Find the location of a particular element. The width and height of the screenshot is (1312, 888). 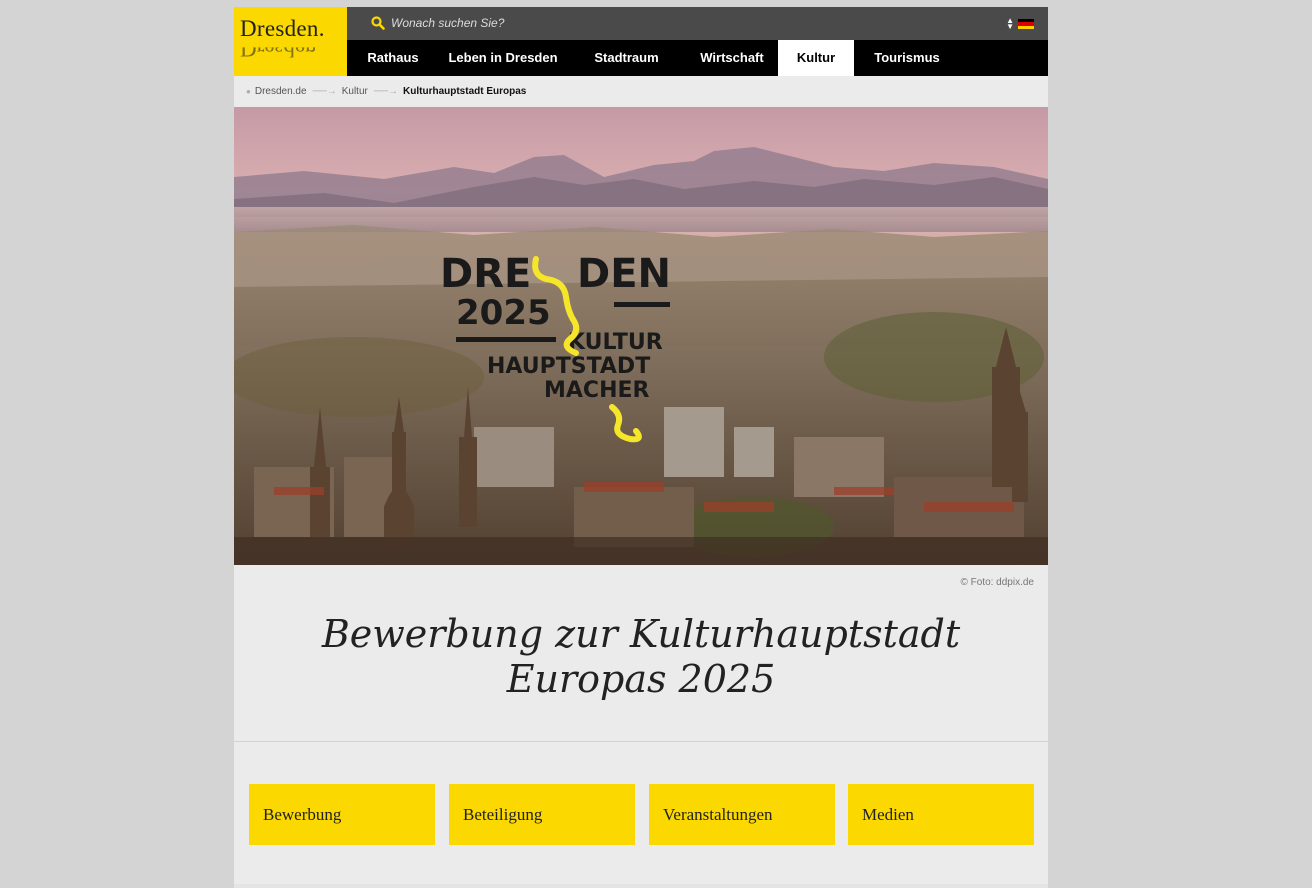

photo-caption: © Foto: ddpix.de is located at coordinates (997, 582).